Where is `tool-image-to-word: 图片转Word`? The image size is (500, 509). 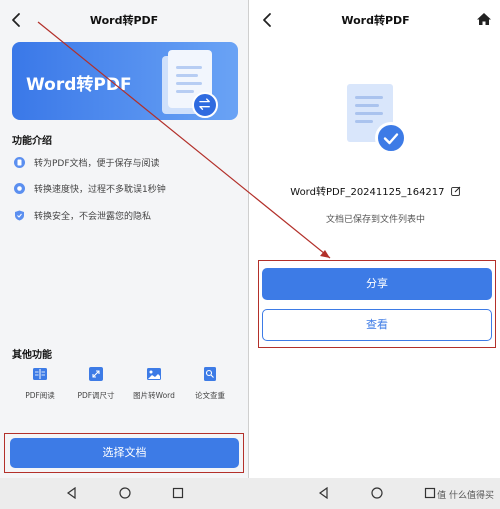 tool-image-to-word: 图片转Word is located at coordinates (154, 383).